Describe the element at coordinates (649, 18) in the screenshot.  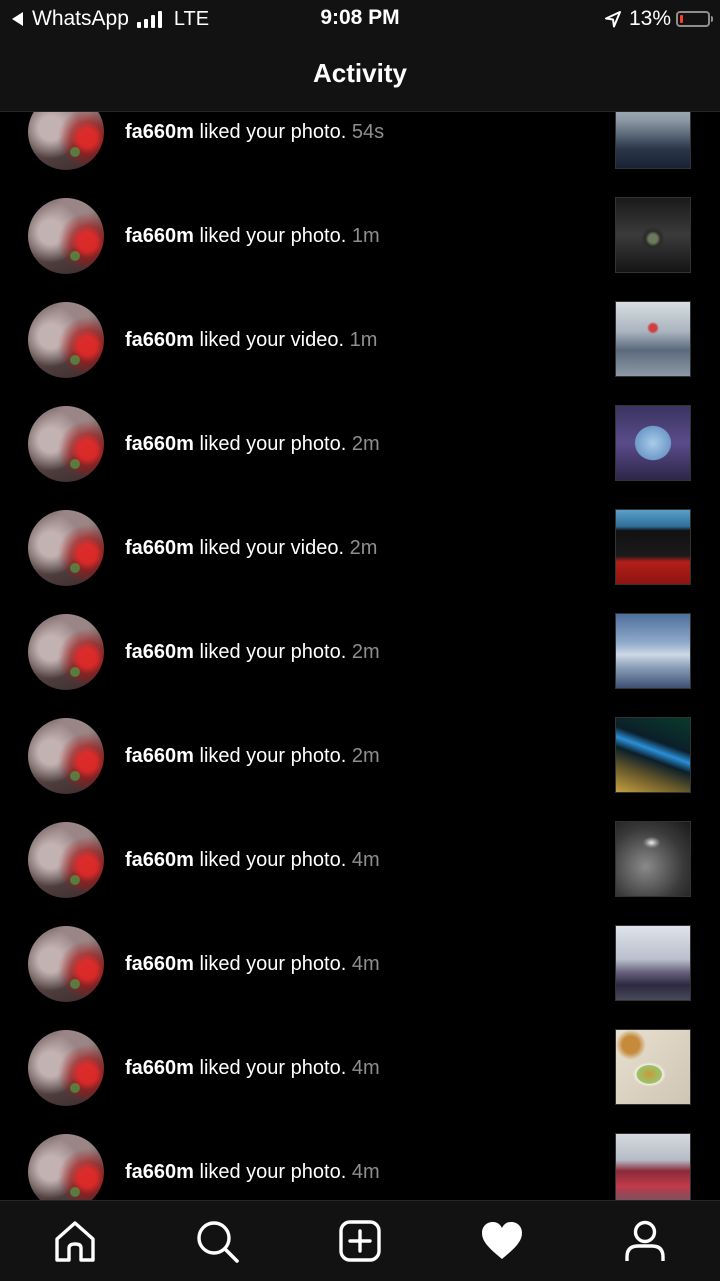
I see `battery-percent: 13%` at that location.